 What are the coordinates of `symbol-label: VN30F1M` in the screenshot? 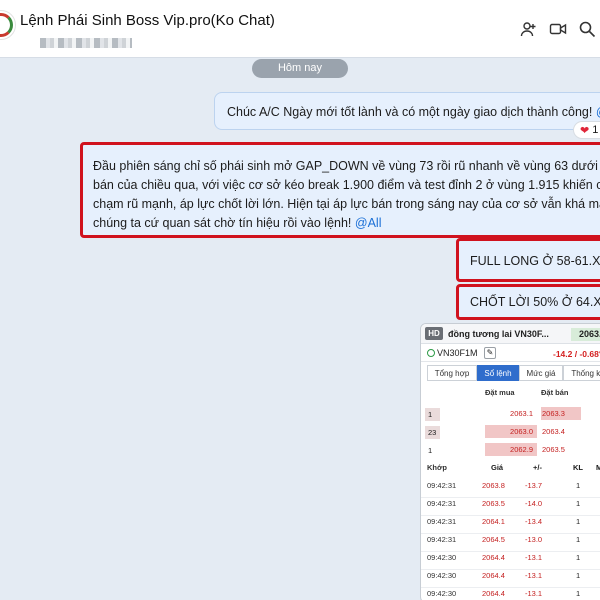 It's located at (452, 353).